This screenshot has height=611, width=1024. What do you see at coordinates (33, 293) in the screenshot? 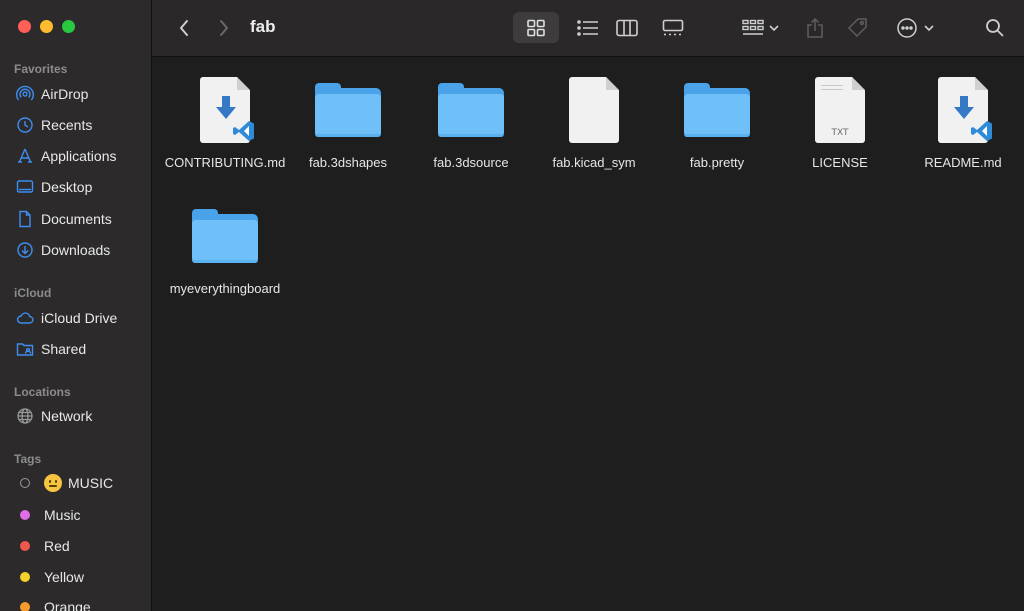
I see `section-title-icloud: iCloud` at bounding box center [33, 293].